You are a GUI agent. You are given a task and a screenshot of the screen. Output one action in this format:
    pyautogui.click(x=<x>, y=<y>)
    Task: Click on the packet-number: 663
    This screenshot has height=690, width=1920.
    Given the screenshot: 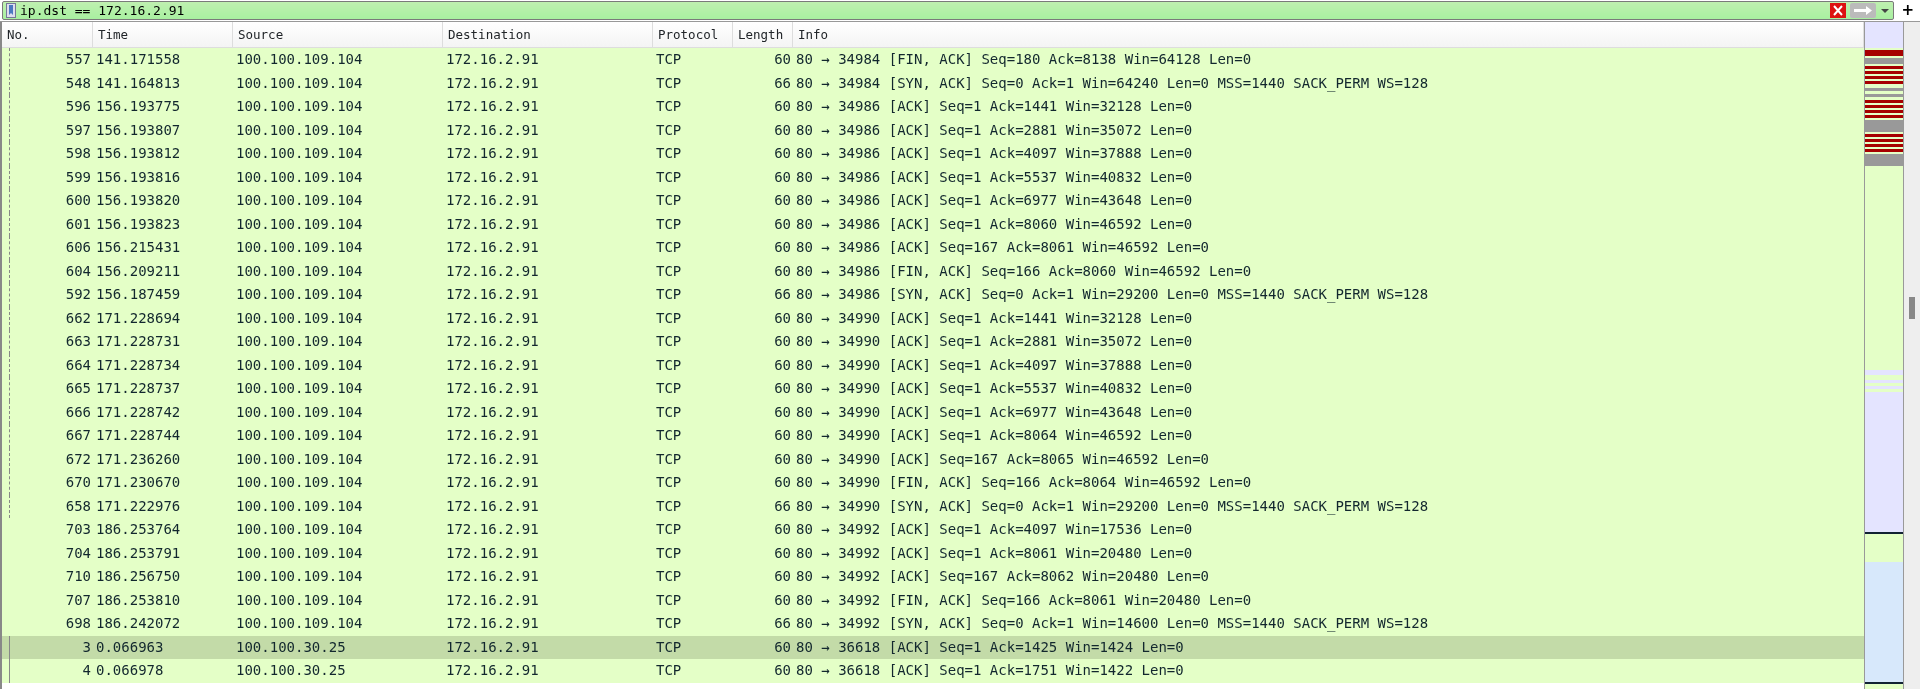 What is the action you would take?
    pyautogui.click(x=78, y=342)
    